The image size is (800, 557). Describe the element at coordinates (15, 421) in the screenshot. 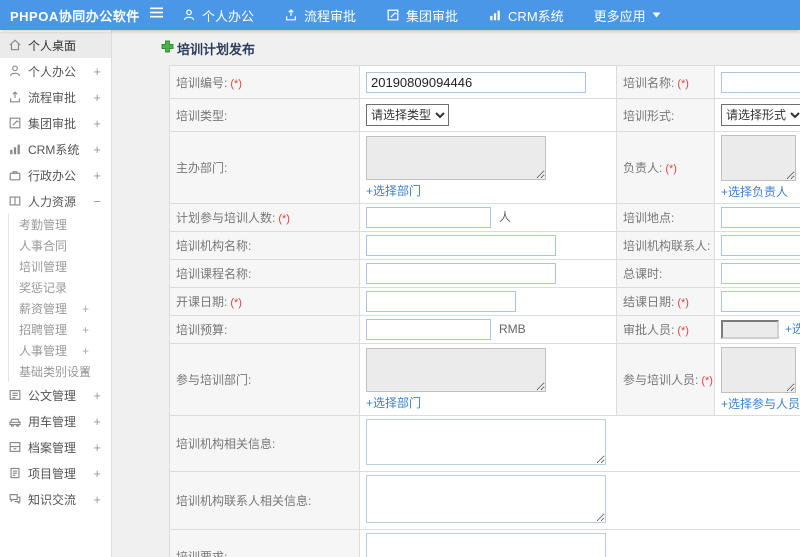

I see `car-icon` at that location.